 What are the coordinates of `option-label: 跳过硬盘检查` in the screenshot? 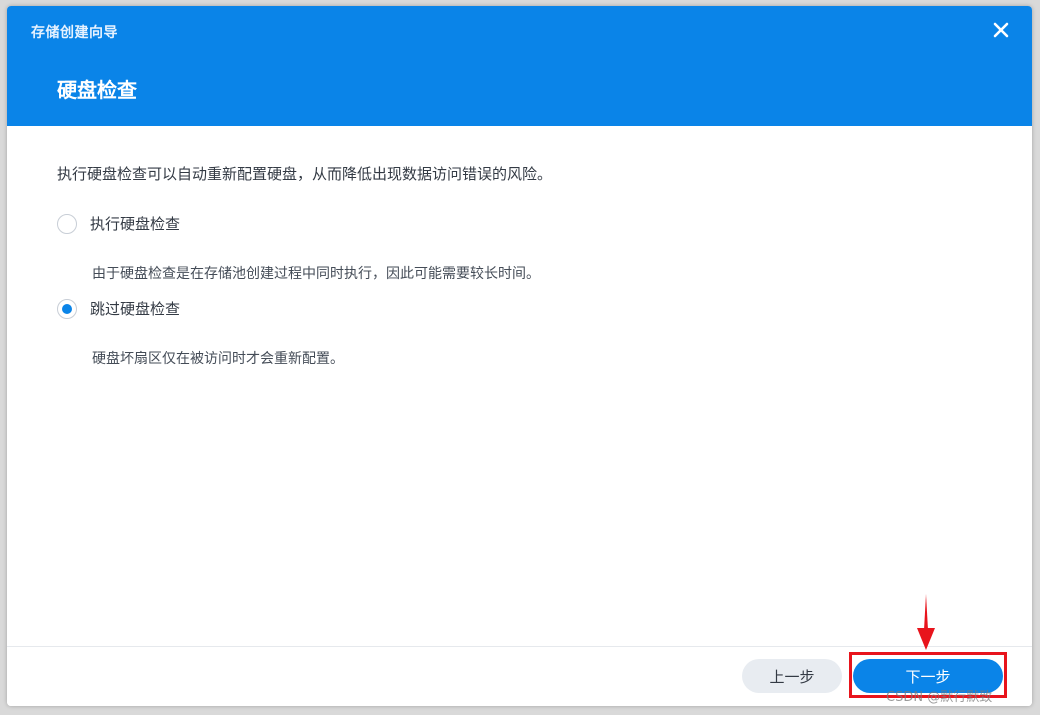 It's located at (135, 309).